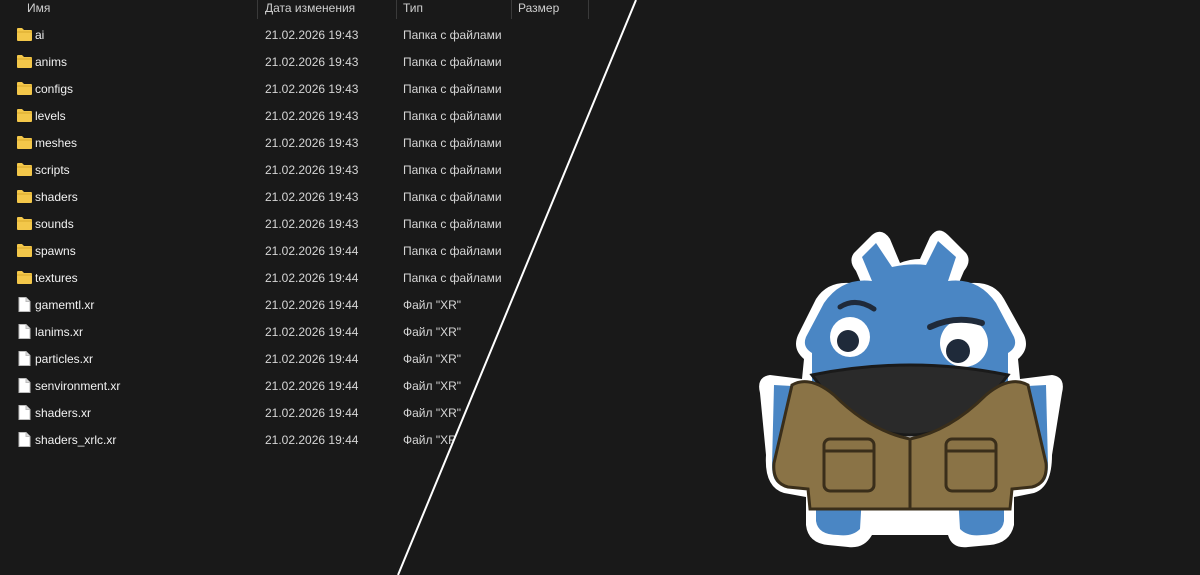  I want to click on file-list-row: textures 21.02.2026 19:44 Папка с файлами, so click(300, 278).